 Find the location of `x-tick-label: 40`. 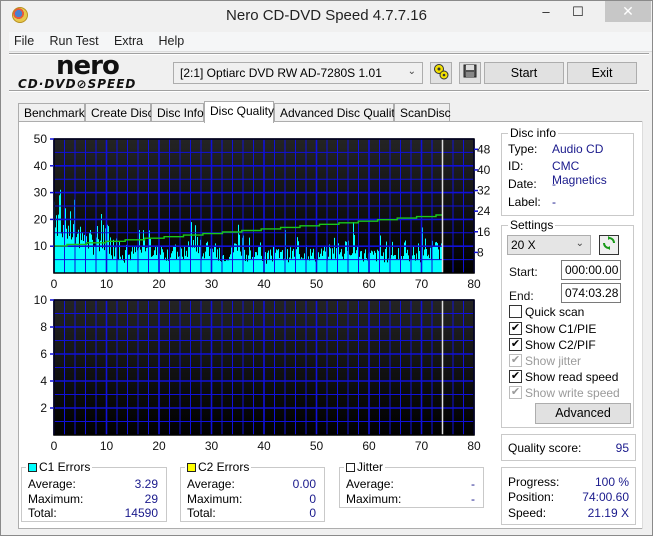

x-tick-label: 40 is located at coordinates (264, 446).